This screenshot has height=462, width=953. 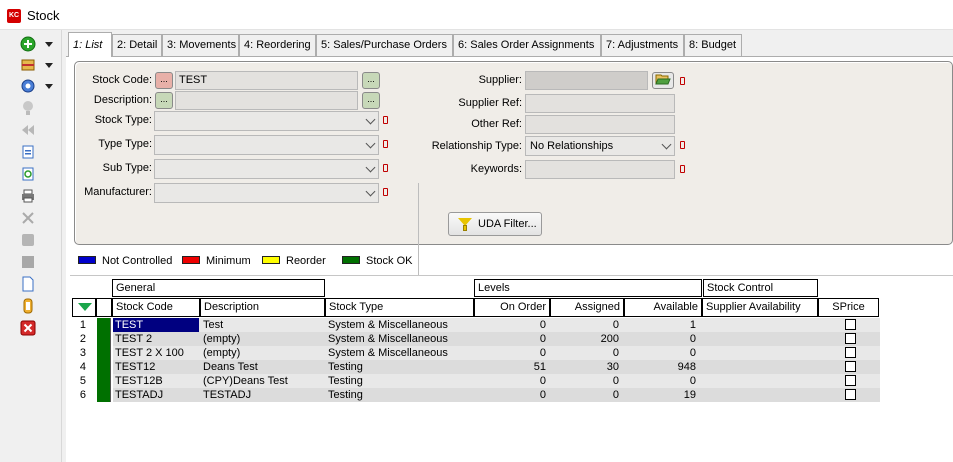 What do you see at coordinates (28, 86) in the screenshot?
I see `settings-icon` at bounding box center [28, 86].